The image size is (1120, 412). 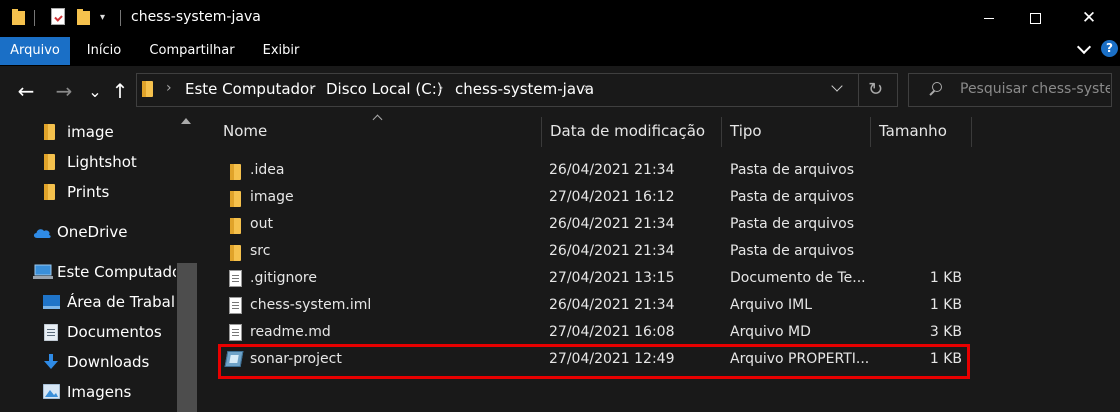 I want to click on table-row: out 26/04/2021 21:34 Pasta de arquivos, so click(x=590, y=225).